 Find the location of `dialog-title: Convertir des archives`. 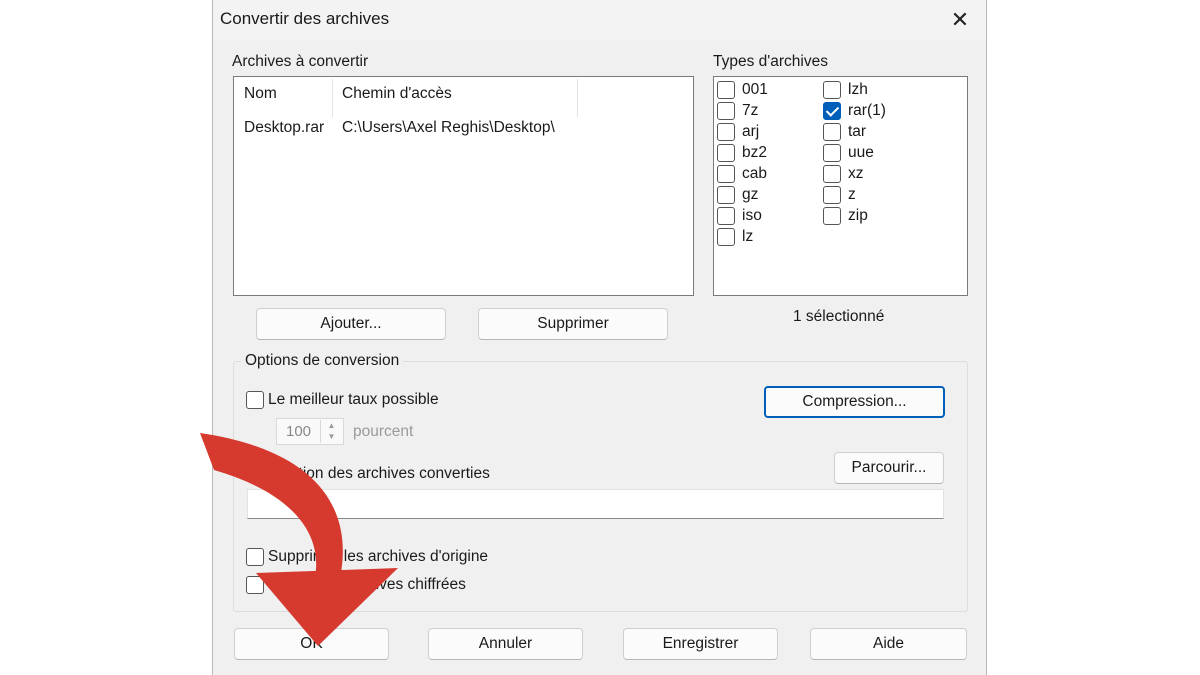

dialog-title: Convertir des archives is located at coordinates (305, 18).